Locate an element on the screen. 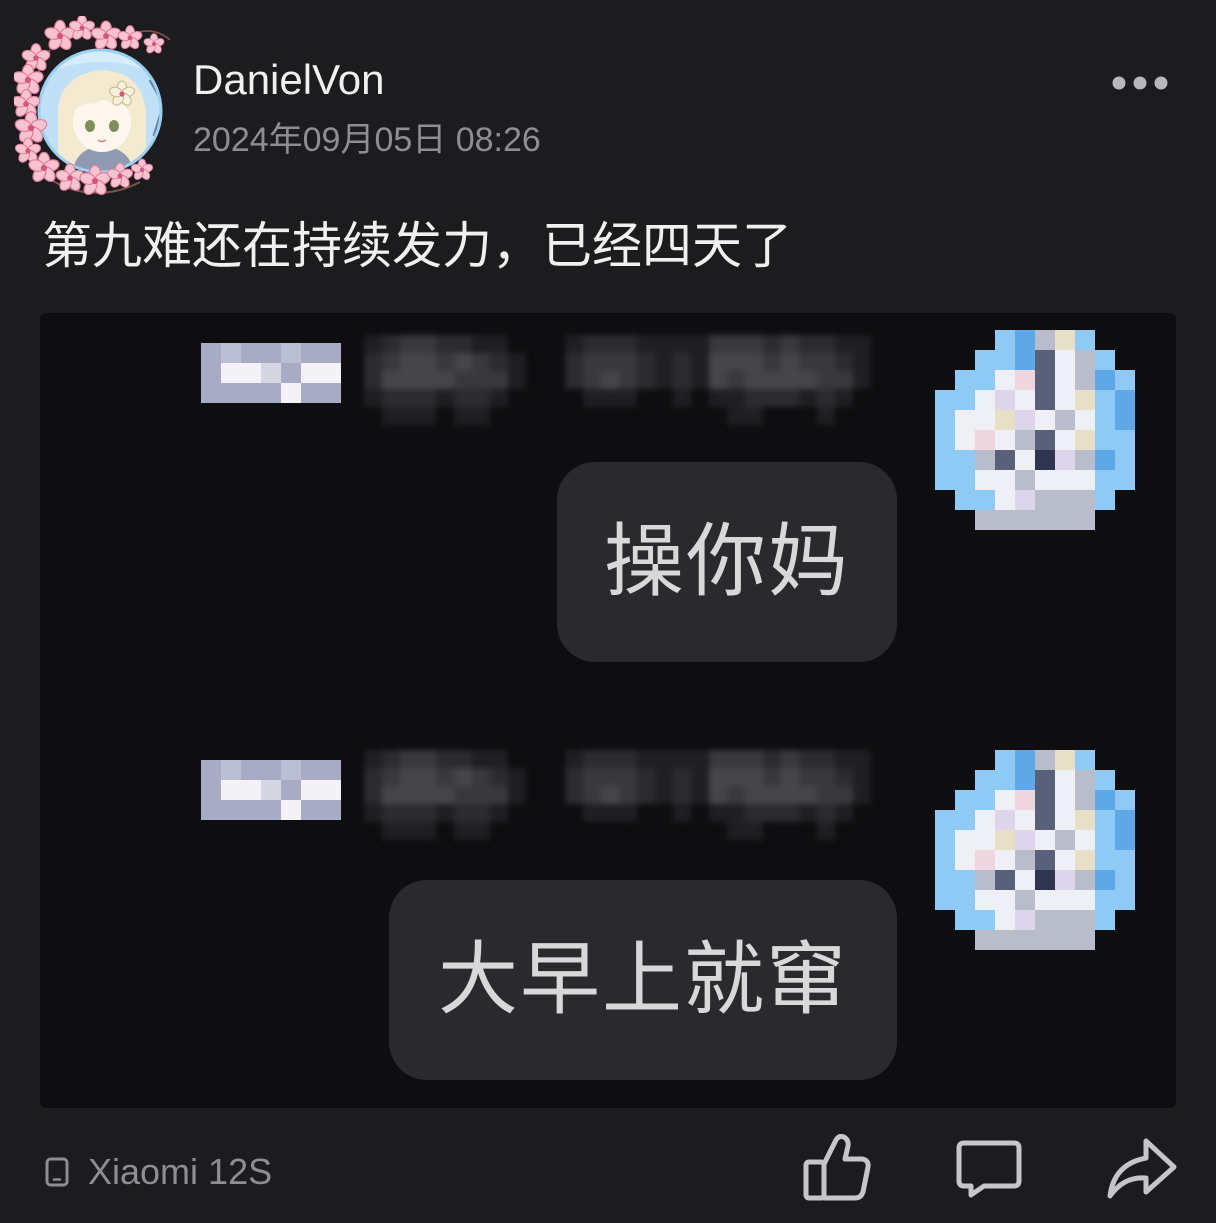 This screenshot has height=1223, width=1216. chat-bubble: 大早上就窜 is located at coordinates (643, 980).